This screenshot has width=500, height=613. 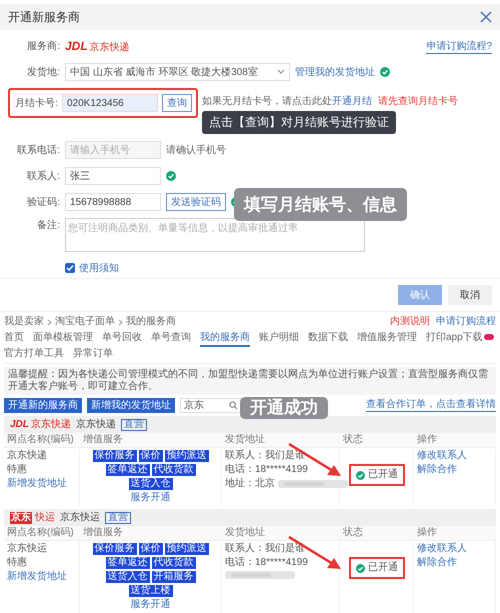 What do you see at coordinates (43, 405) in the screenshot?
I see `toolbar-button: 开通新的服务商` at bounding box center [43, 405].